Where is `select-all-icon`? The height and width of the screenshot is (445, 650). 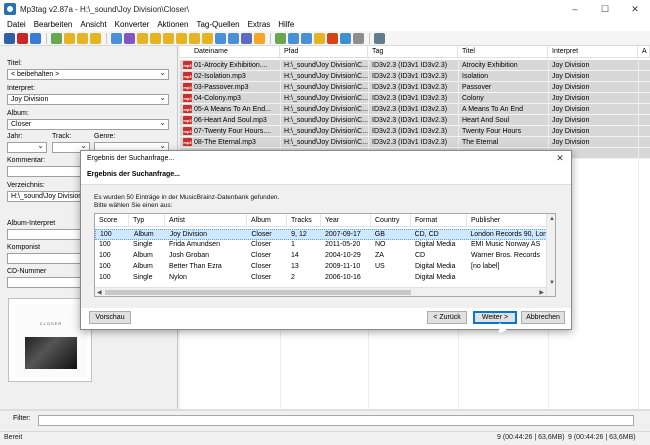 select-all-icon is located at coordinates (116, 38).